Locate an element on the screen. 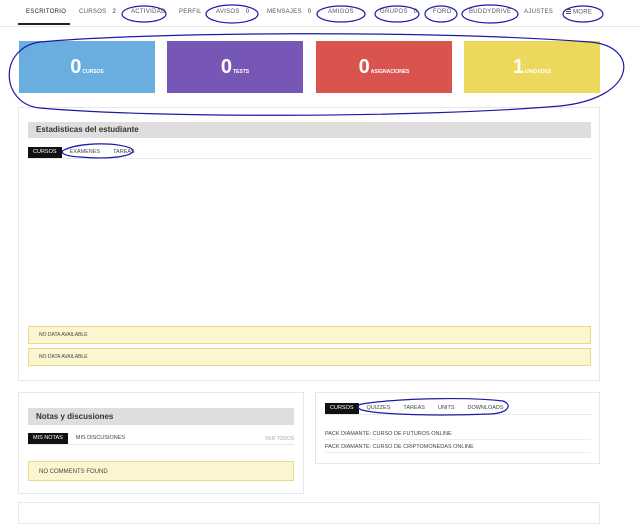  tab-examenes: Examenes is located at coordinates (85, 152).